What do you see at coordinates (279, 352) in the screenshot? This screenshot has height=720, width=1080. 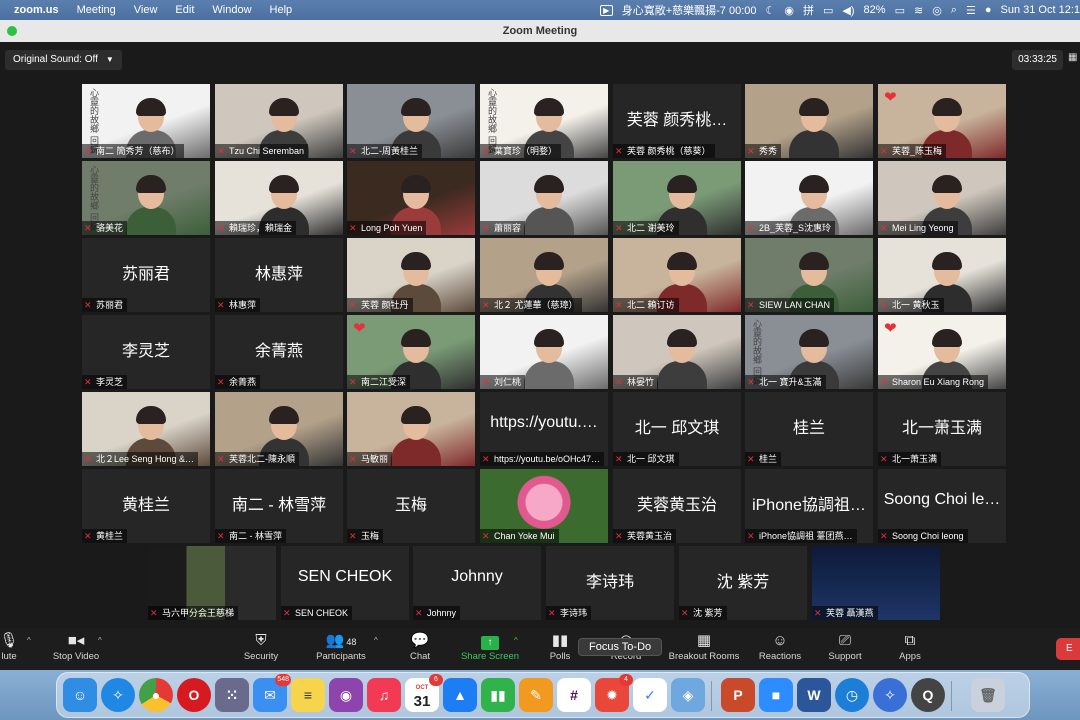 I see `participant-tile: 余菁燕 ✕ 余菁燕` at bounding box center [279, 352].